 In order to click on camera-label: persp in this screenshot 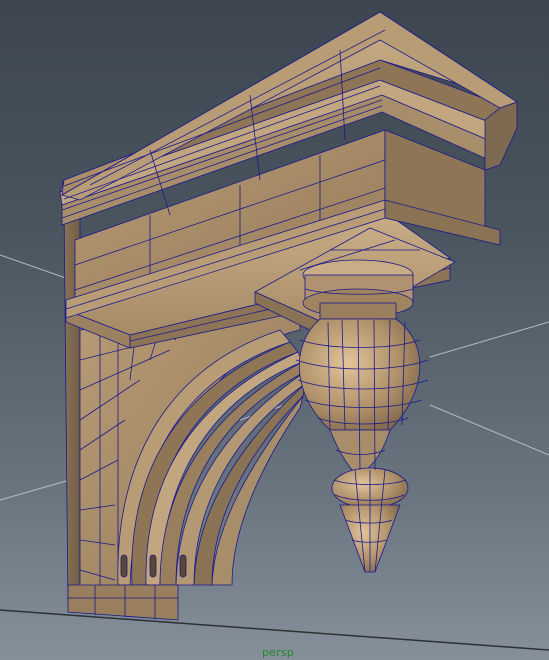, I will do `click(278, 652)`.